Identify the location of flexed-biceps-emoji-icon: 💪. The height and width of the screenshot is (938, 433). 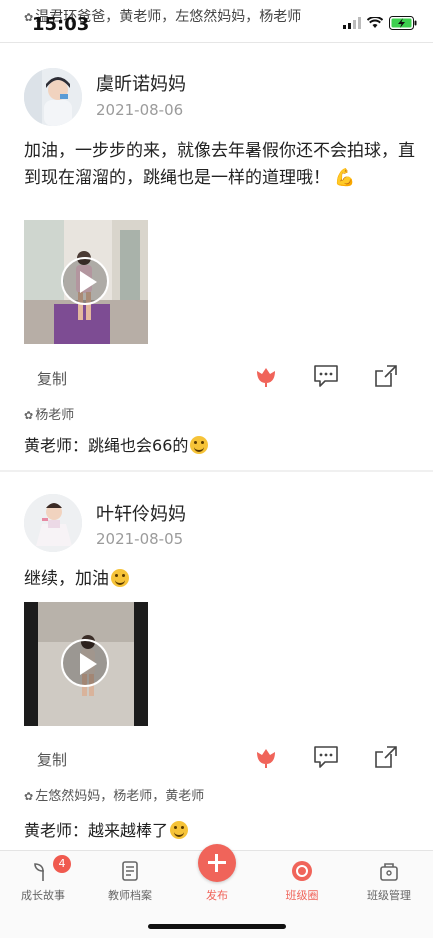
(345, 178).